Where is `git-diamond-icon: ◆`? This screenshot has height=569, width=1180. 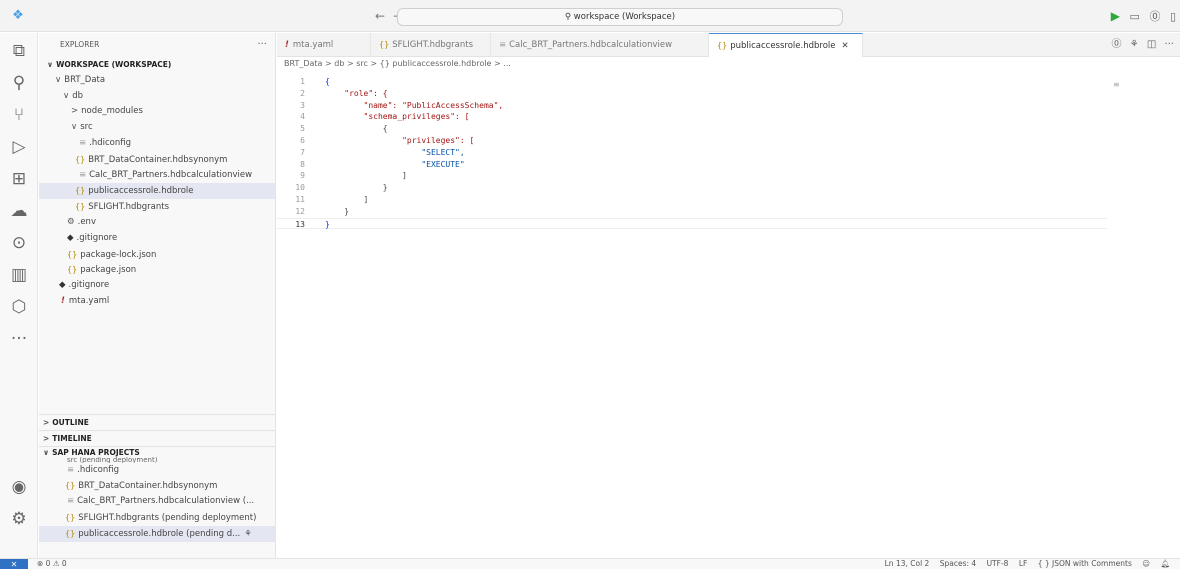
git-diamond-icon: ◆ is located at coordinates (70, 237).